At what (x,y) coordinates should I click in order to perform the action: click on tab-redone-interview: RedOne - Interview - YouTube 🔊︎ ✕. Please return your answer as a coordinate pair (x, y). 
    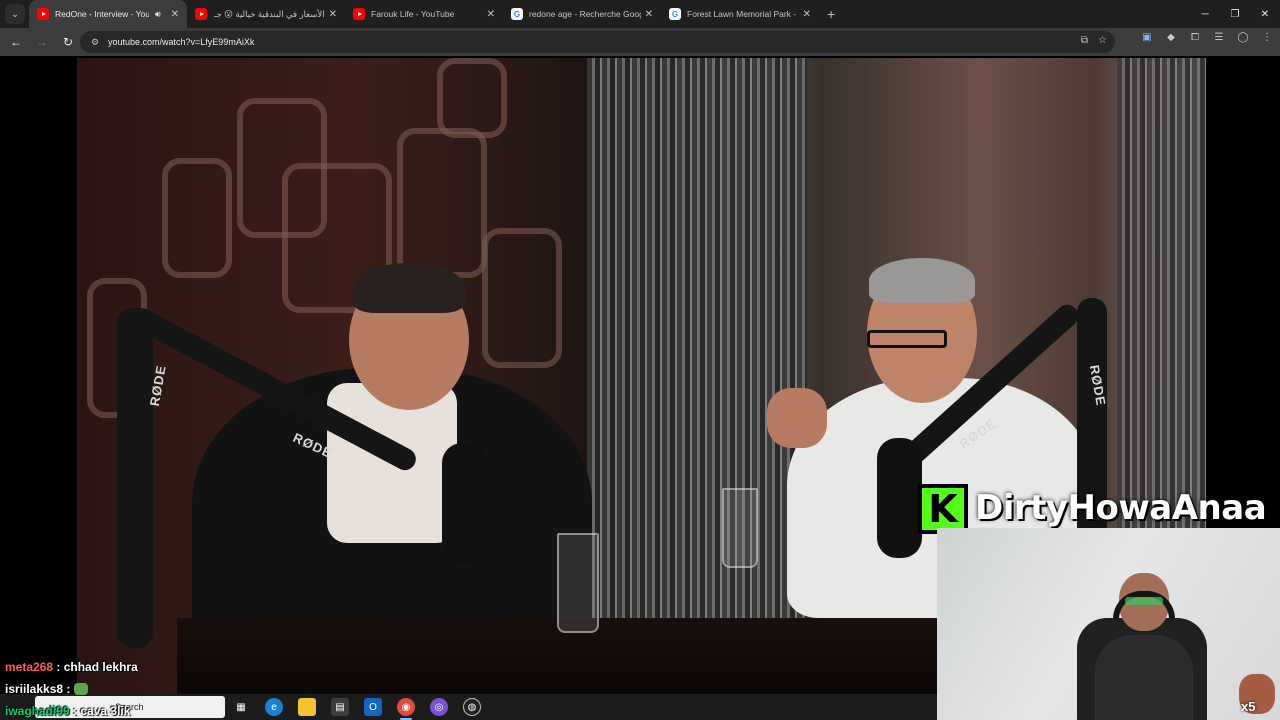
    Looking at the image, I should click on (108, 14).